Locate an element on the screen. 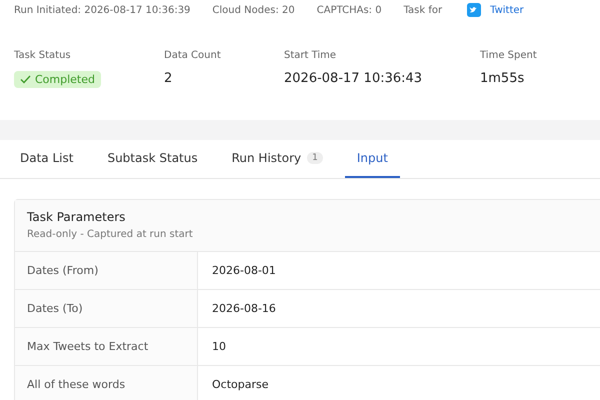 The width and height of the screenshot is (600, 400). parameter-name: Dates (To) is located at coordinates (106, 308).